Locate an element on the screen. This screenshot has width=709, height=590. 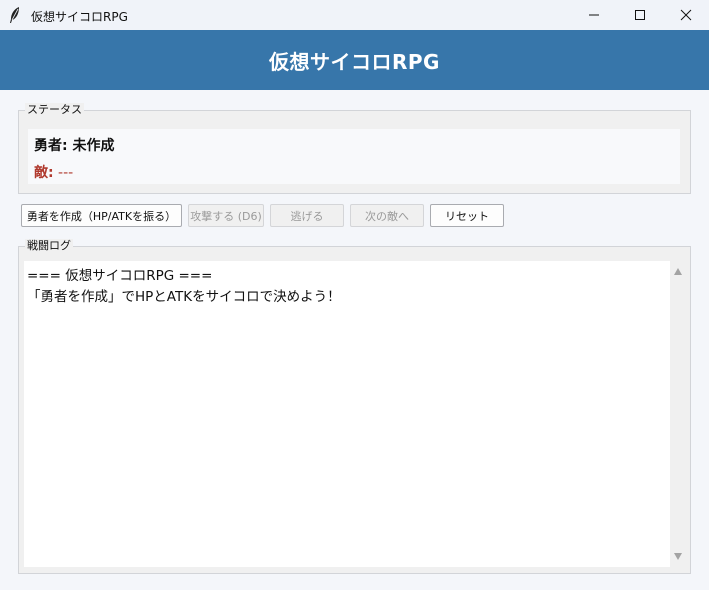
reset-button: リセット is located at coordinates (467, 215).